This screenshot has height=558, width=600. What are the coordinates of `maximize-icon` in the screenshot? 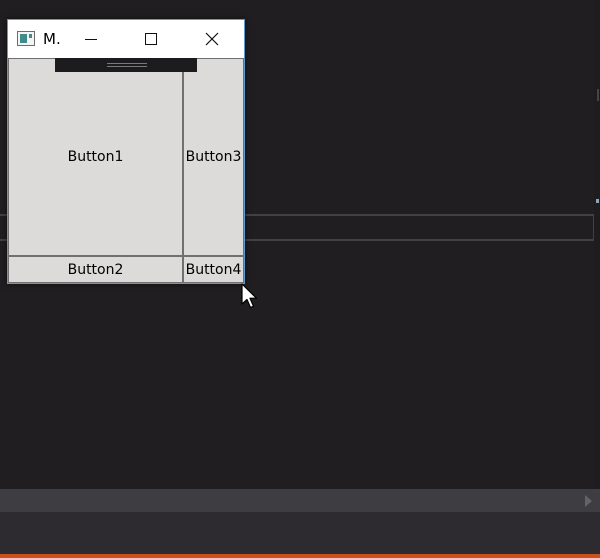 It's located at (151, 39).